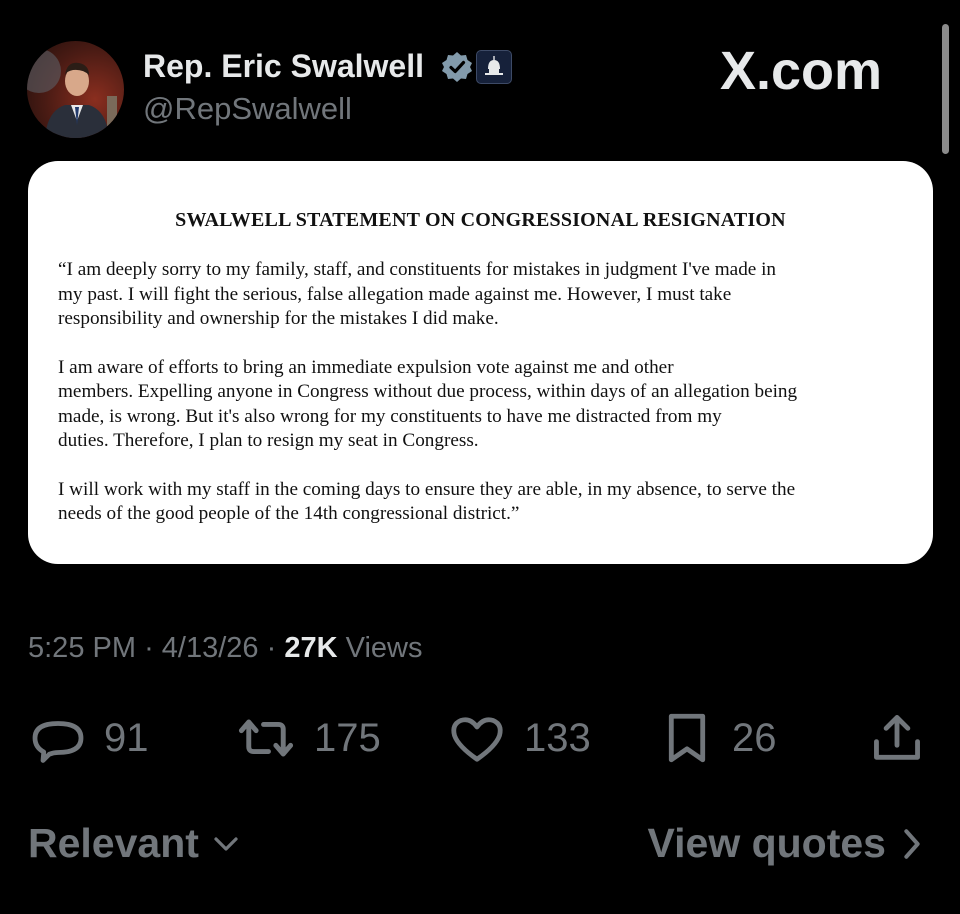  I want to click on avatar-portrait, so click(72, 93).